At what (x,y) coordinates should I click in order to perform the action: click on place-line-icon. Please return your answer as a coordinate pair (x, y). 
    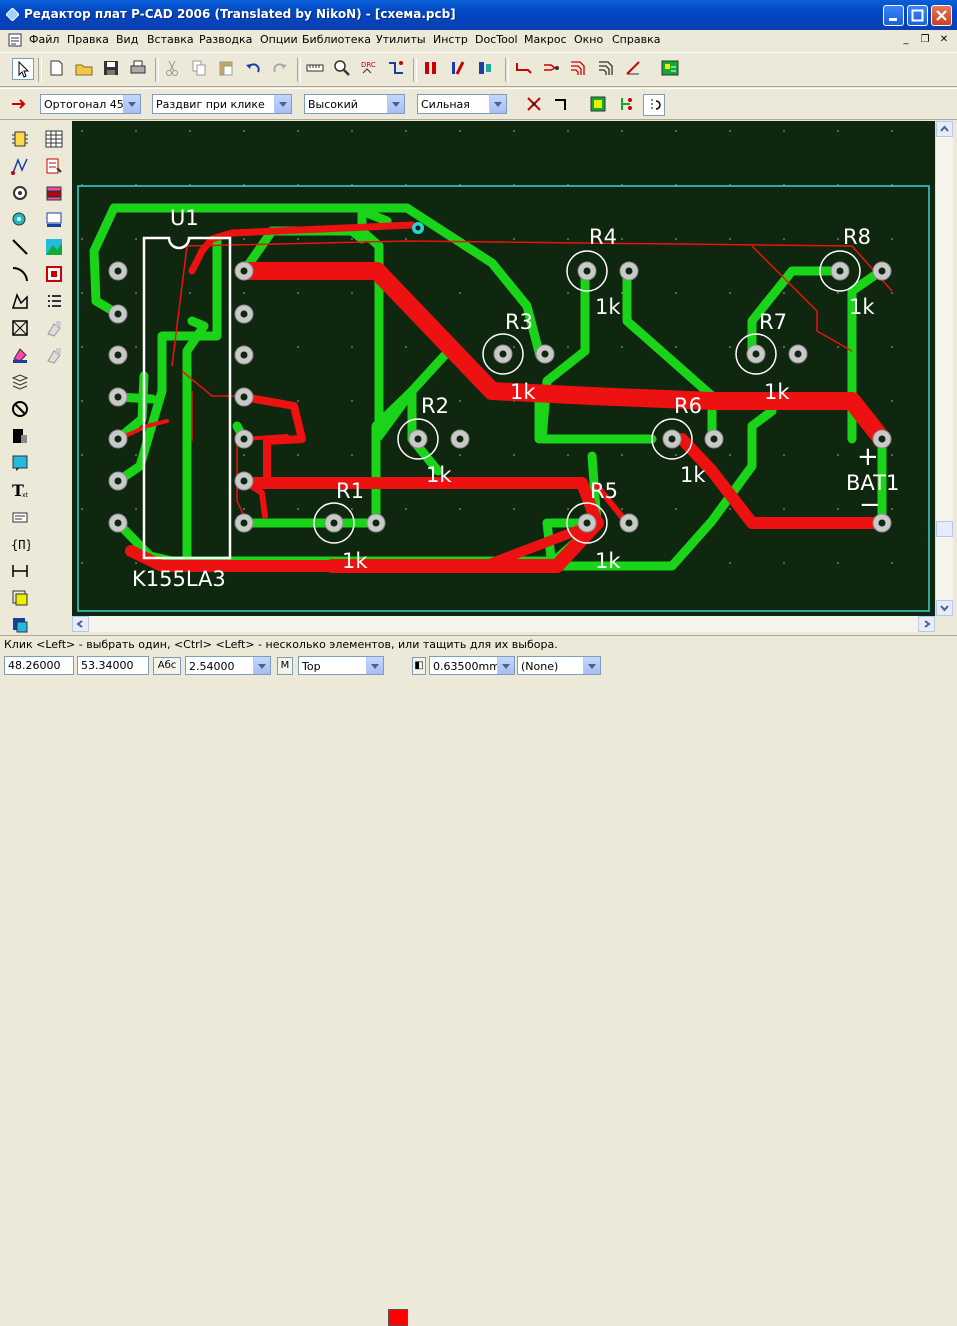
    Looking at the image, I should click on (20, 247).